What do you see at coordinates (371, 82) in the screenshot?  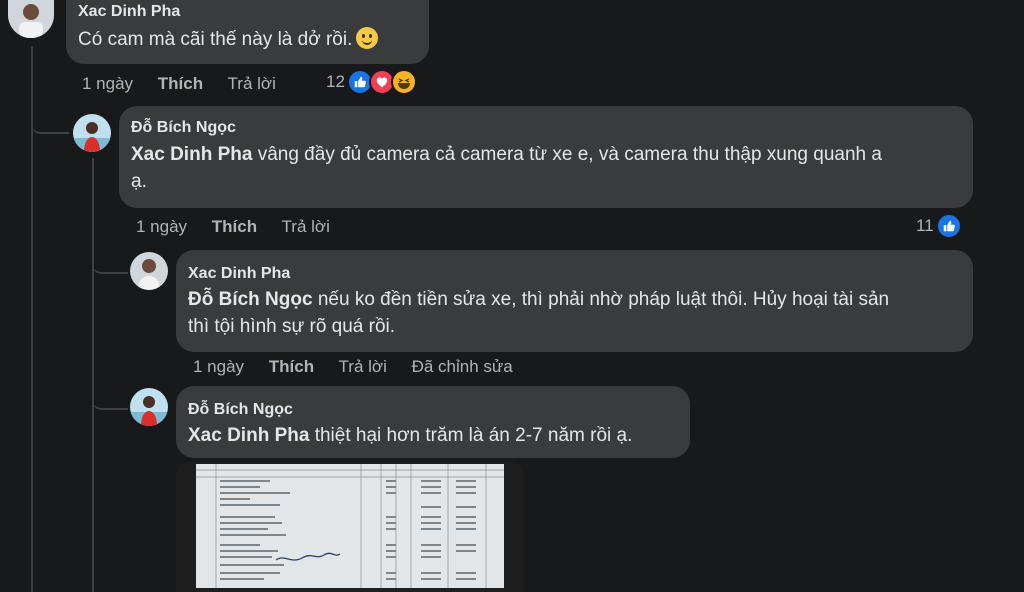 I see `reaction-summary: 12` at bounding box center [371, 82].